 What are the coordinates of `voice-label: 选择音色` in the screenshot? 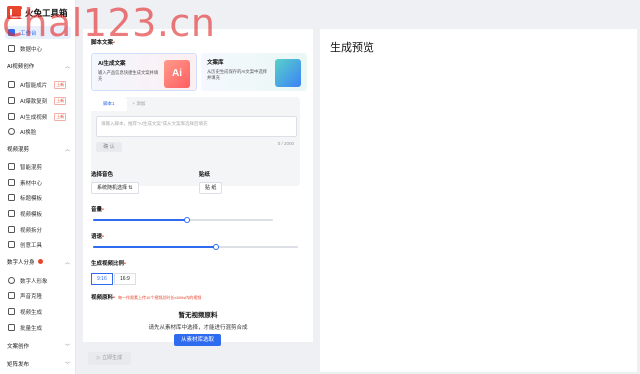 It's located at (102, 175).